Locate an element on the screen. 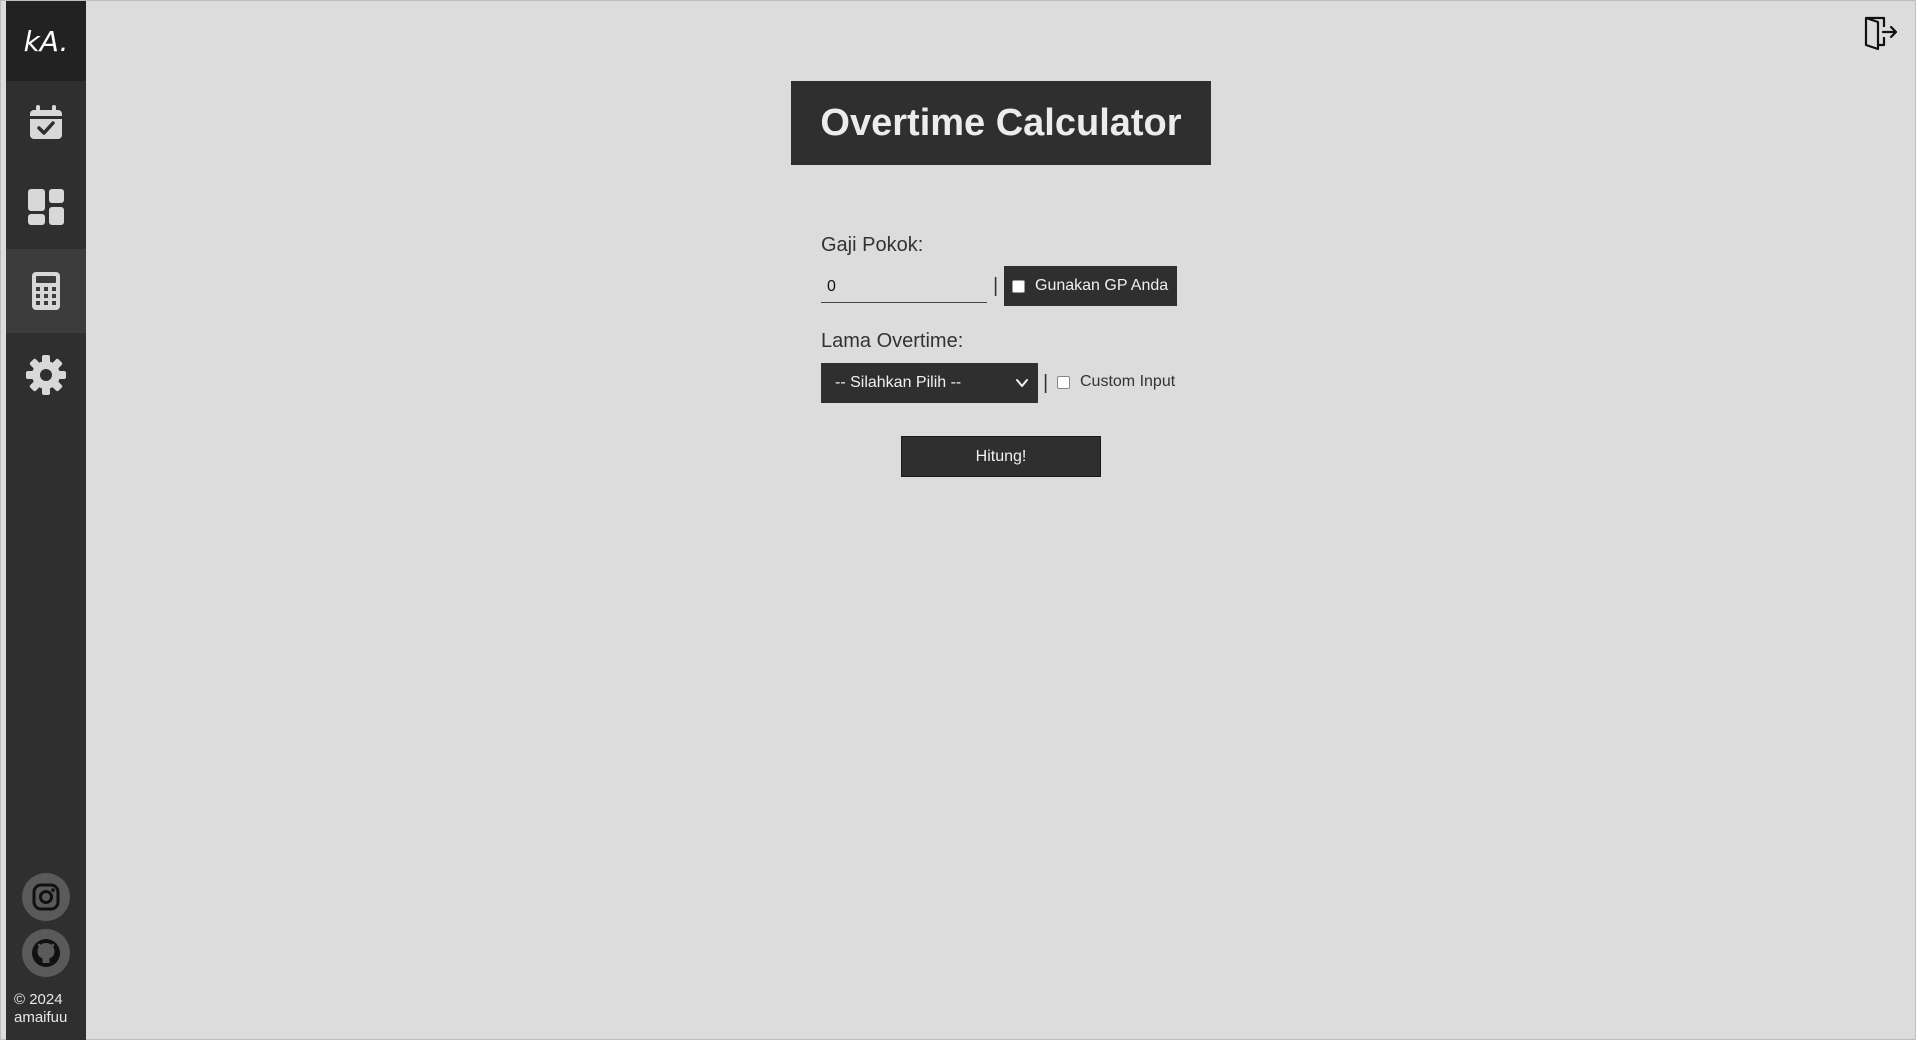  gear-icon is located at coordinates (46, 375).